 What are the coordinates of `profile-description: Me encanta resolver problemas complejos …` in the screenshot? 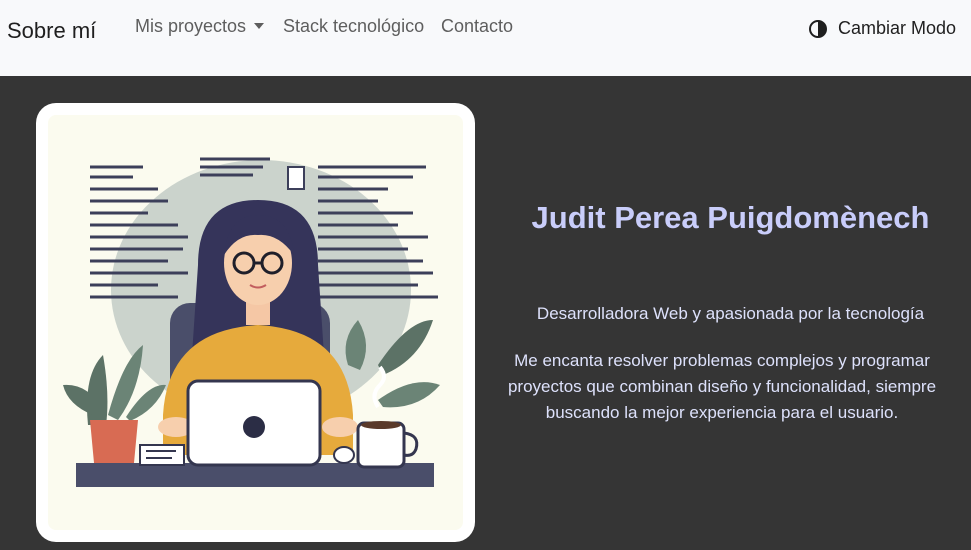 It's located at (722, 386).